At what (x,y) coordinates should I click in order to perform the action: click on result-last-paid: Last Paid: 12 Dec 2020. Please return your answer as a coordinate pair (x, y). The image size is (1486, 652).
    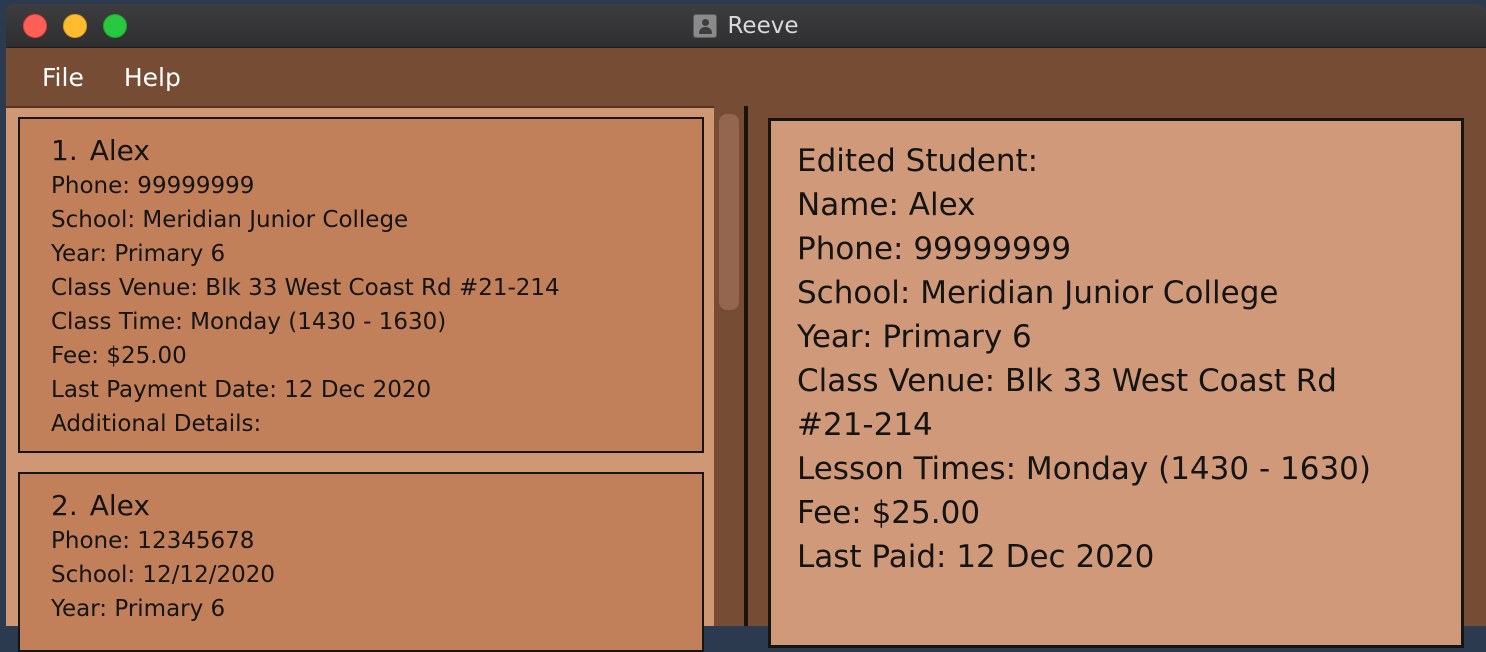
    Looking at the image, I should click on (976, 557).